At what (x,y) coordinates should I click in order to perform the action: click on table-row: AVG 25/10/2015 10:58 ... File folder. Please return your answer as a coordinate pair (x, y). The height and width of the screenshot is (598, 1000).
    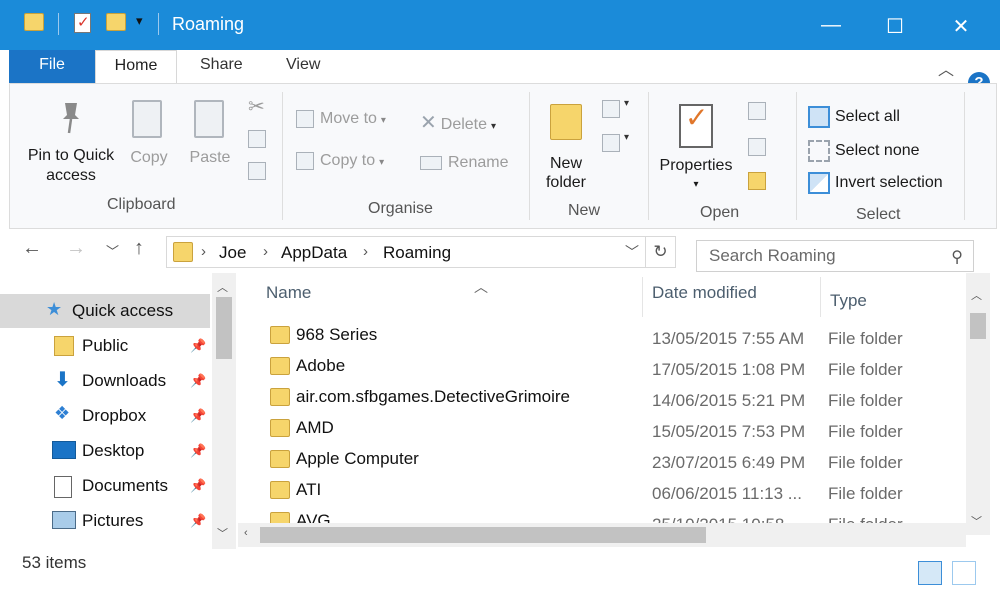
    Looking at the image, I should click on (616, 515).